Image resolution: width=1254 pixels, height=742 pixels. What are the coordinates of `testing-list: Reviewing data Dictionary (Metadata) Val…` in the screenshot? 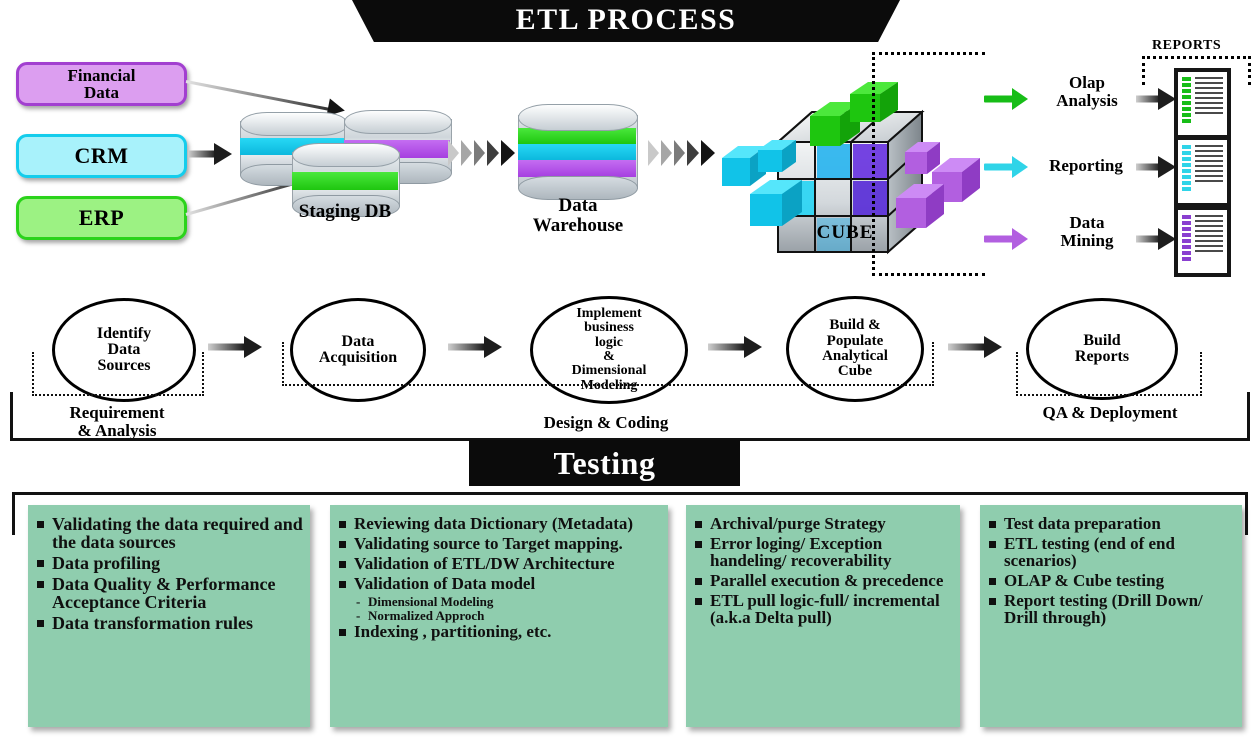 It's located at (500, 577).